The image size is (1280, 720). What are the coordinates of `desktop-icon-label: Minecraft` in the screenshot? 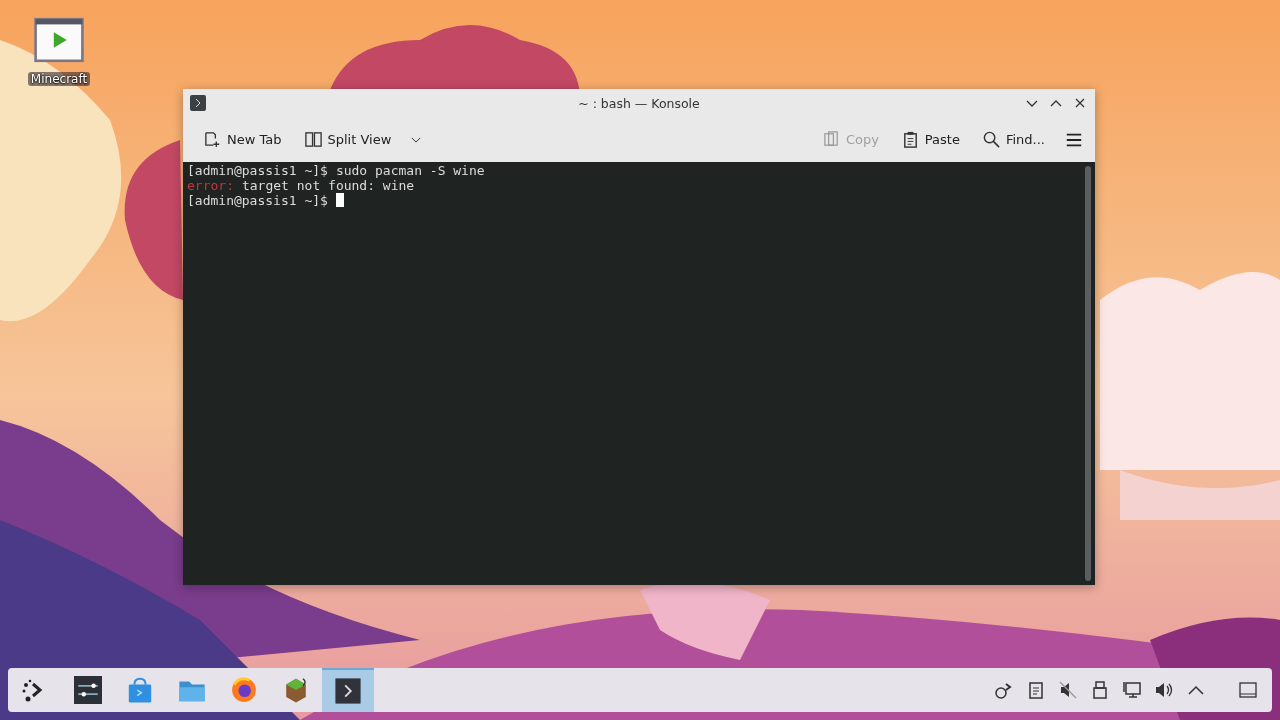 It's located at (59, 79).